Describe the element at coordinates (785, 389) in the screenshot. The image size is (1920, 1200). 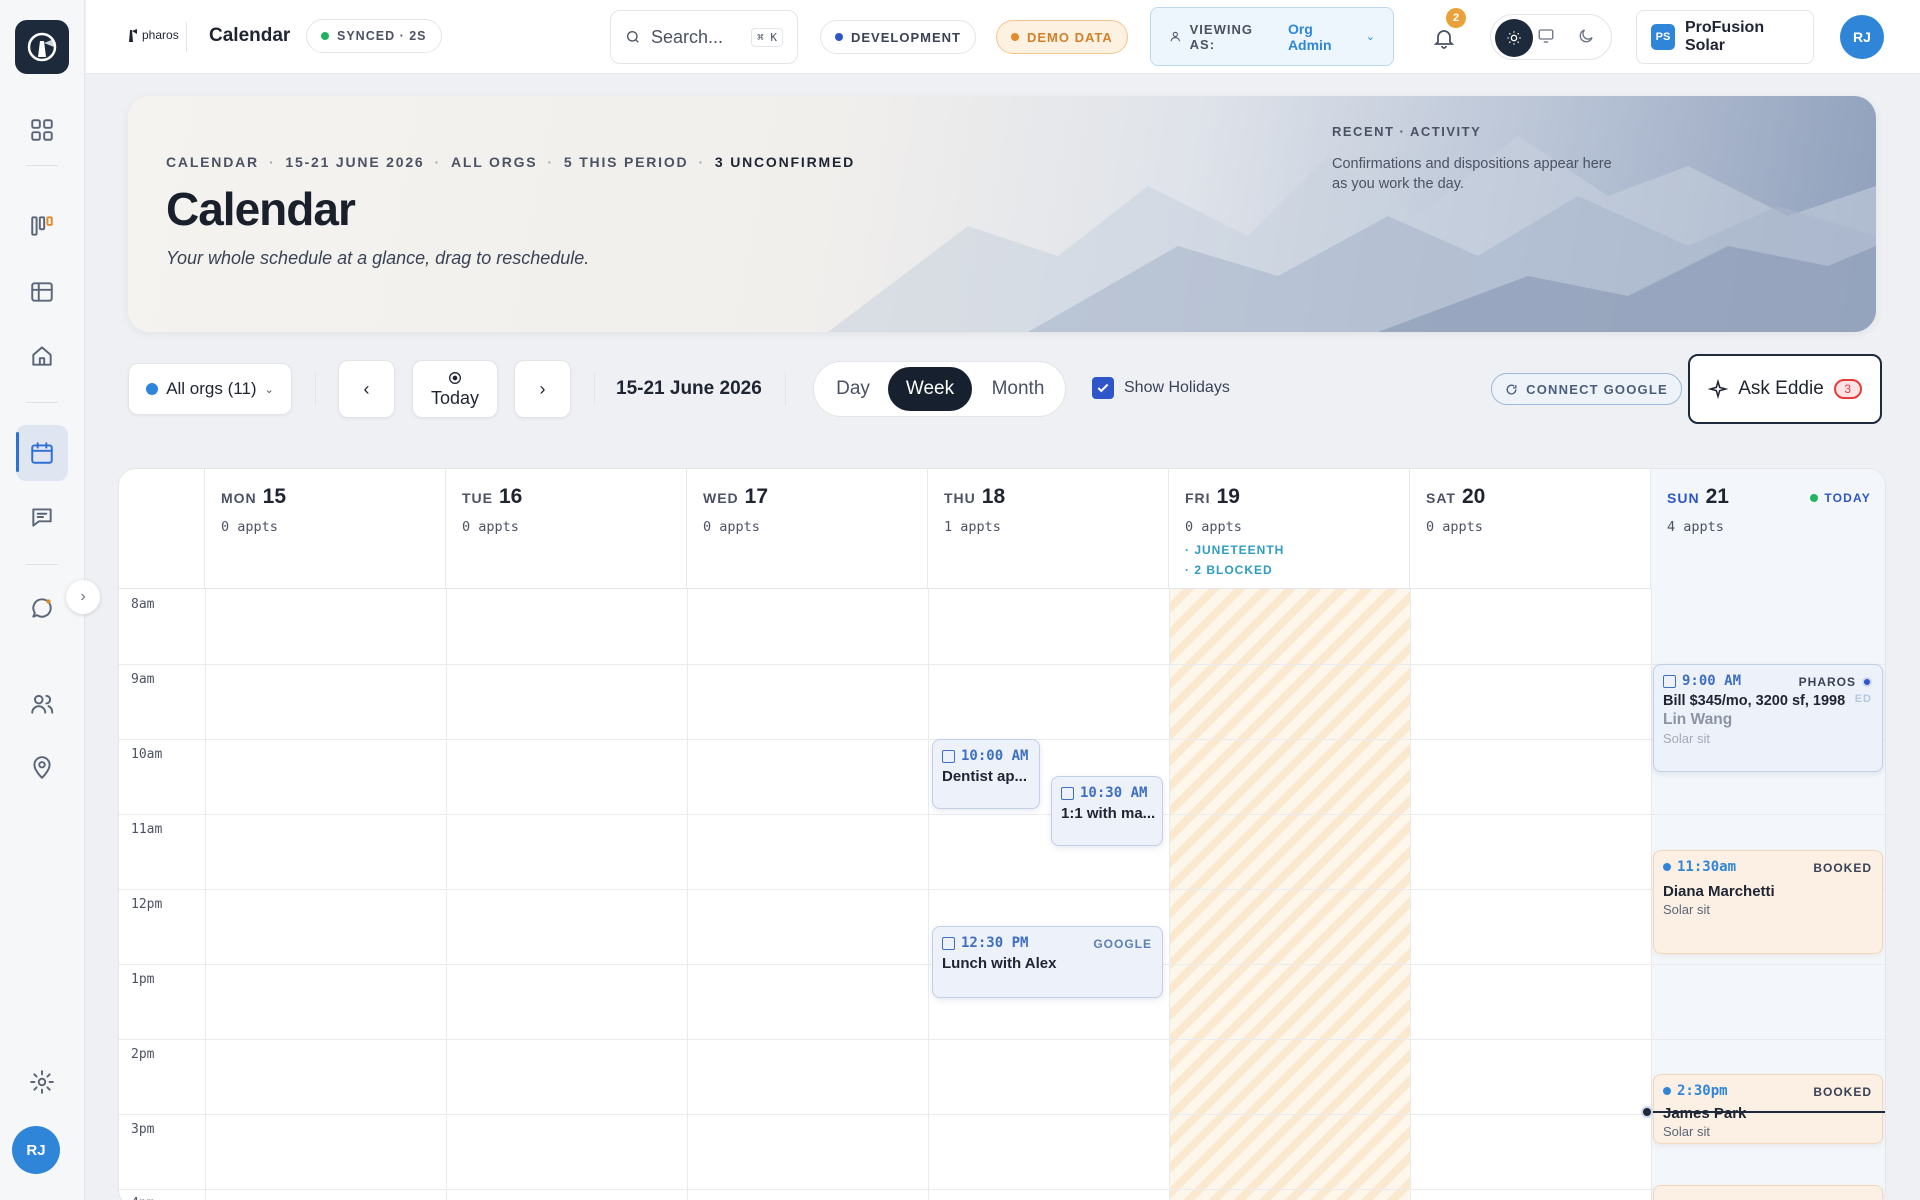
I see `divider` at that location.